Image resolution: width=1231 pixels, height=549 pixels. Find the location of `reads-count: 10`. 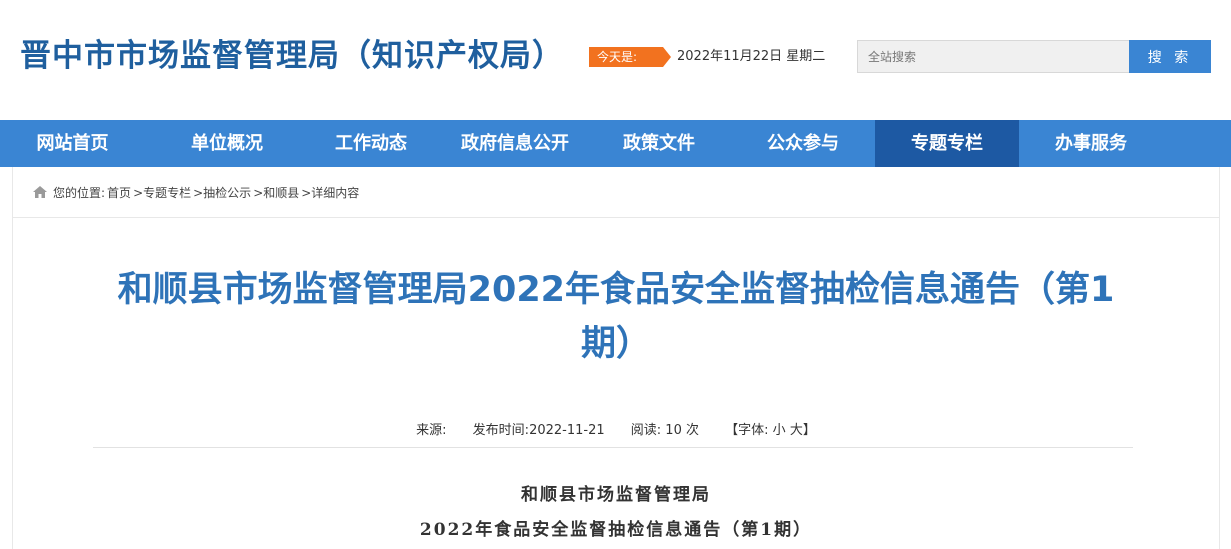

reads-count: 10 is located at coordinates (673, 430).